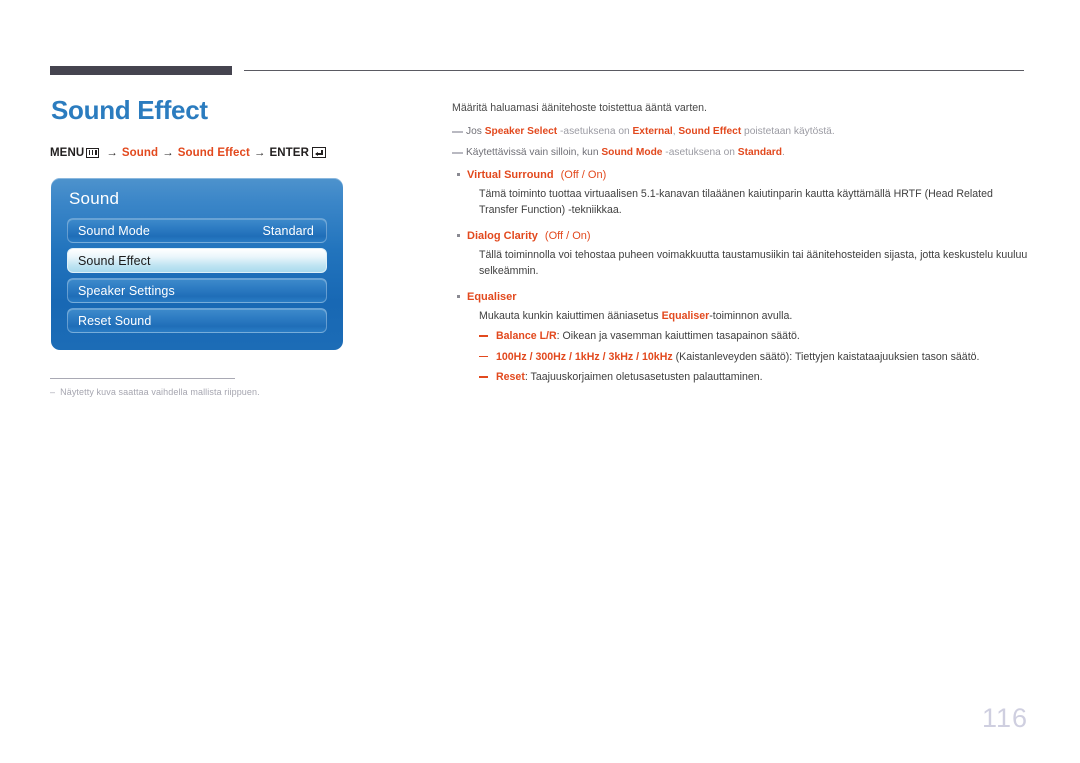 The width and height of the screenshot is (1080, 763). Describe the element at coordinates (197, 290) in the screenshot. I see `osd-row-speaker-settings: Speaker Settings` at that location.